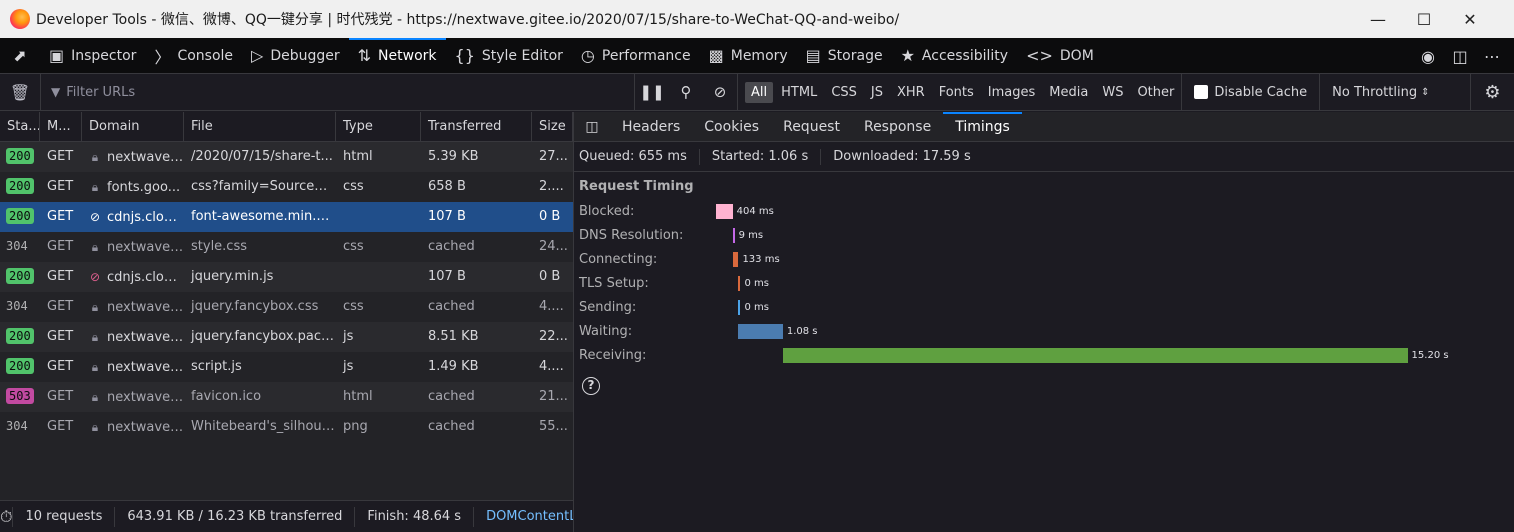 The image size is (1514, 532). Describe the element at coordinates (1112, 92) in the screenshot. I see `filter-ws-button: WS` at that location.